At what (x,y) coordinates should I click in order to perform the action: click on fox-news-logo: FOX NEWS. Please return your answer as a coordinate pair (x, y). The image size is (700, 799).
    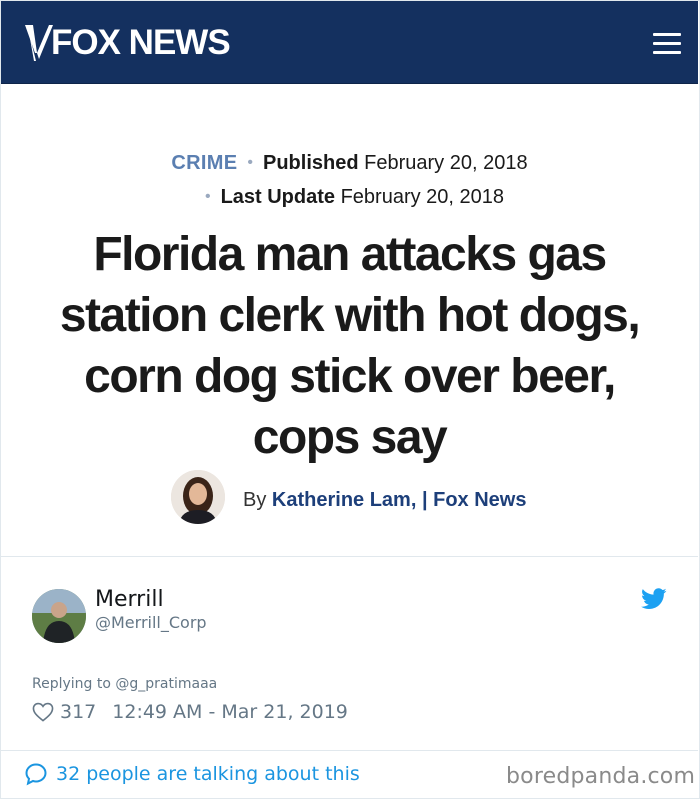
    Looking at the image, I should click on (127, 43).